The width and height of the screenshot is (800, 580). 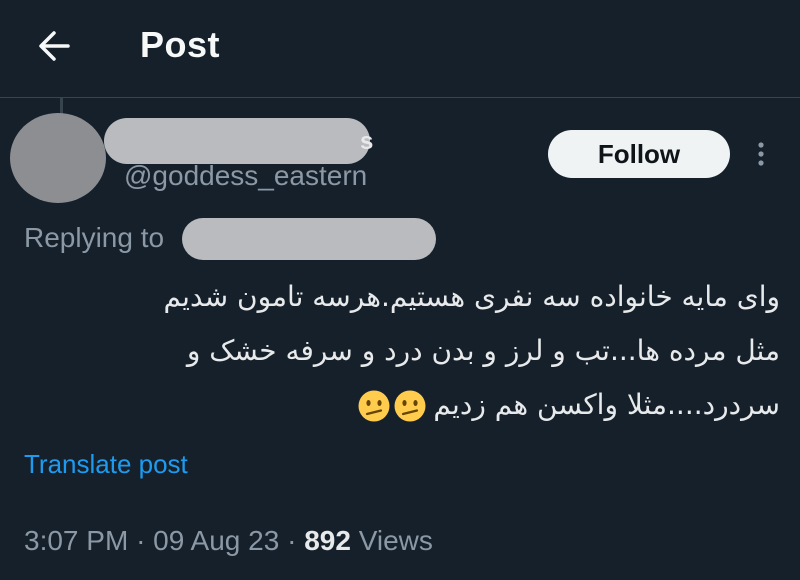 What do you see at coordinates (54, 46) in the screenshot?
I see `back-arrow-icon` at bounding box center [54, 46].